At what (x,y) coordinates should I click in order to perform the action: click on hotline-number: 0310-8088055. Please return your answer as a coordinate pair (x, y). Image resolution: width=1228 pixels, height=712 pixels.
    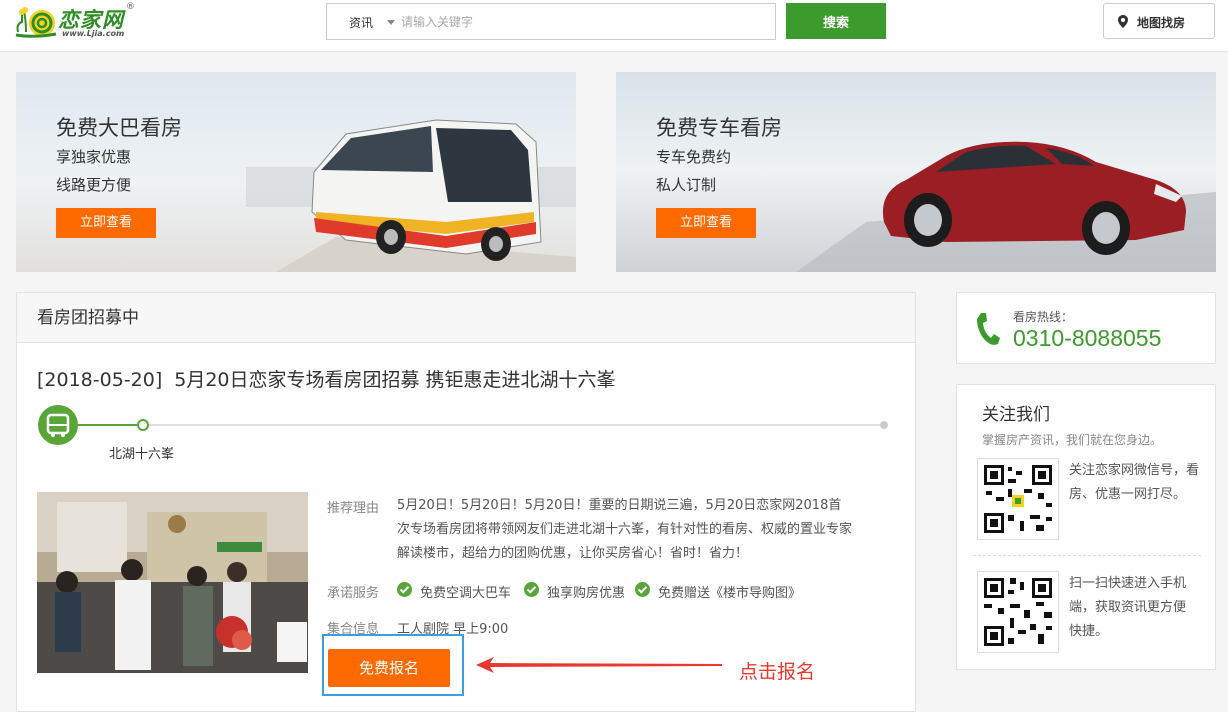
    Looking at the image, I should click on (1087, 338).